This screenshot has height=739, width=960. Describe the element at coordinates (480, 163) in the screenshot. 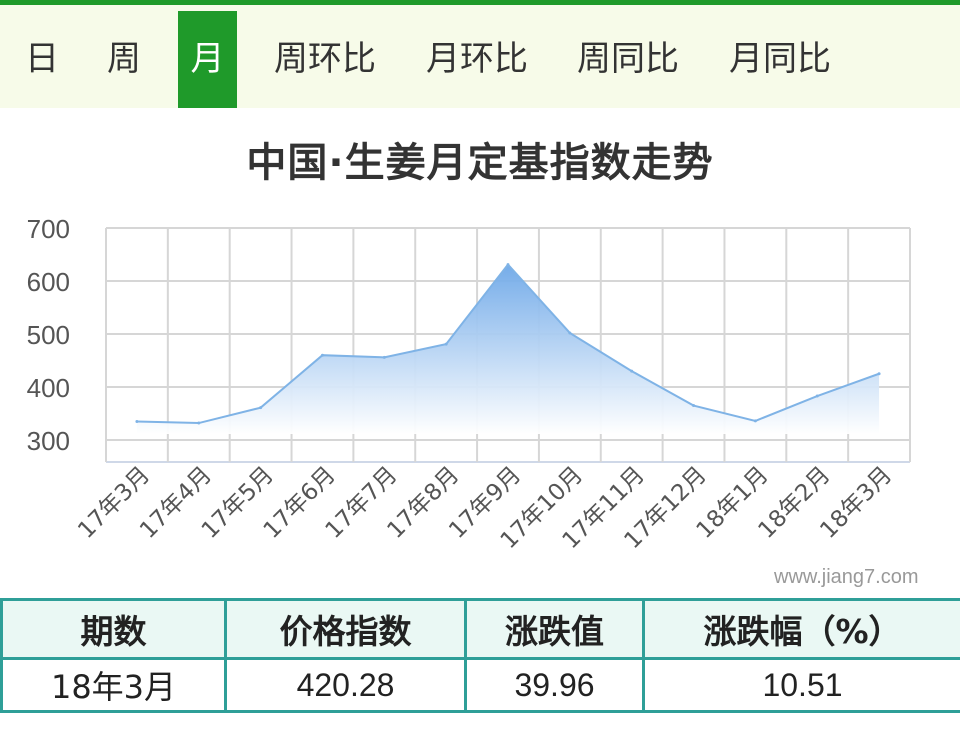

I see `chart-title: 中国·生姜月定基指数走势` at that location.